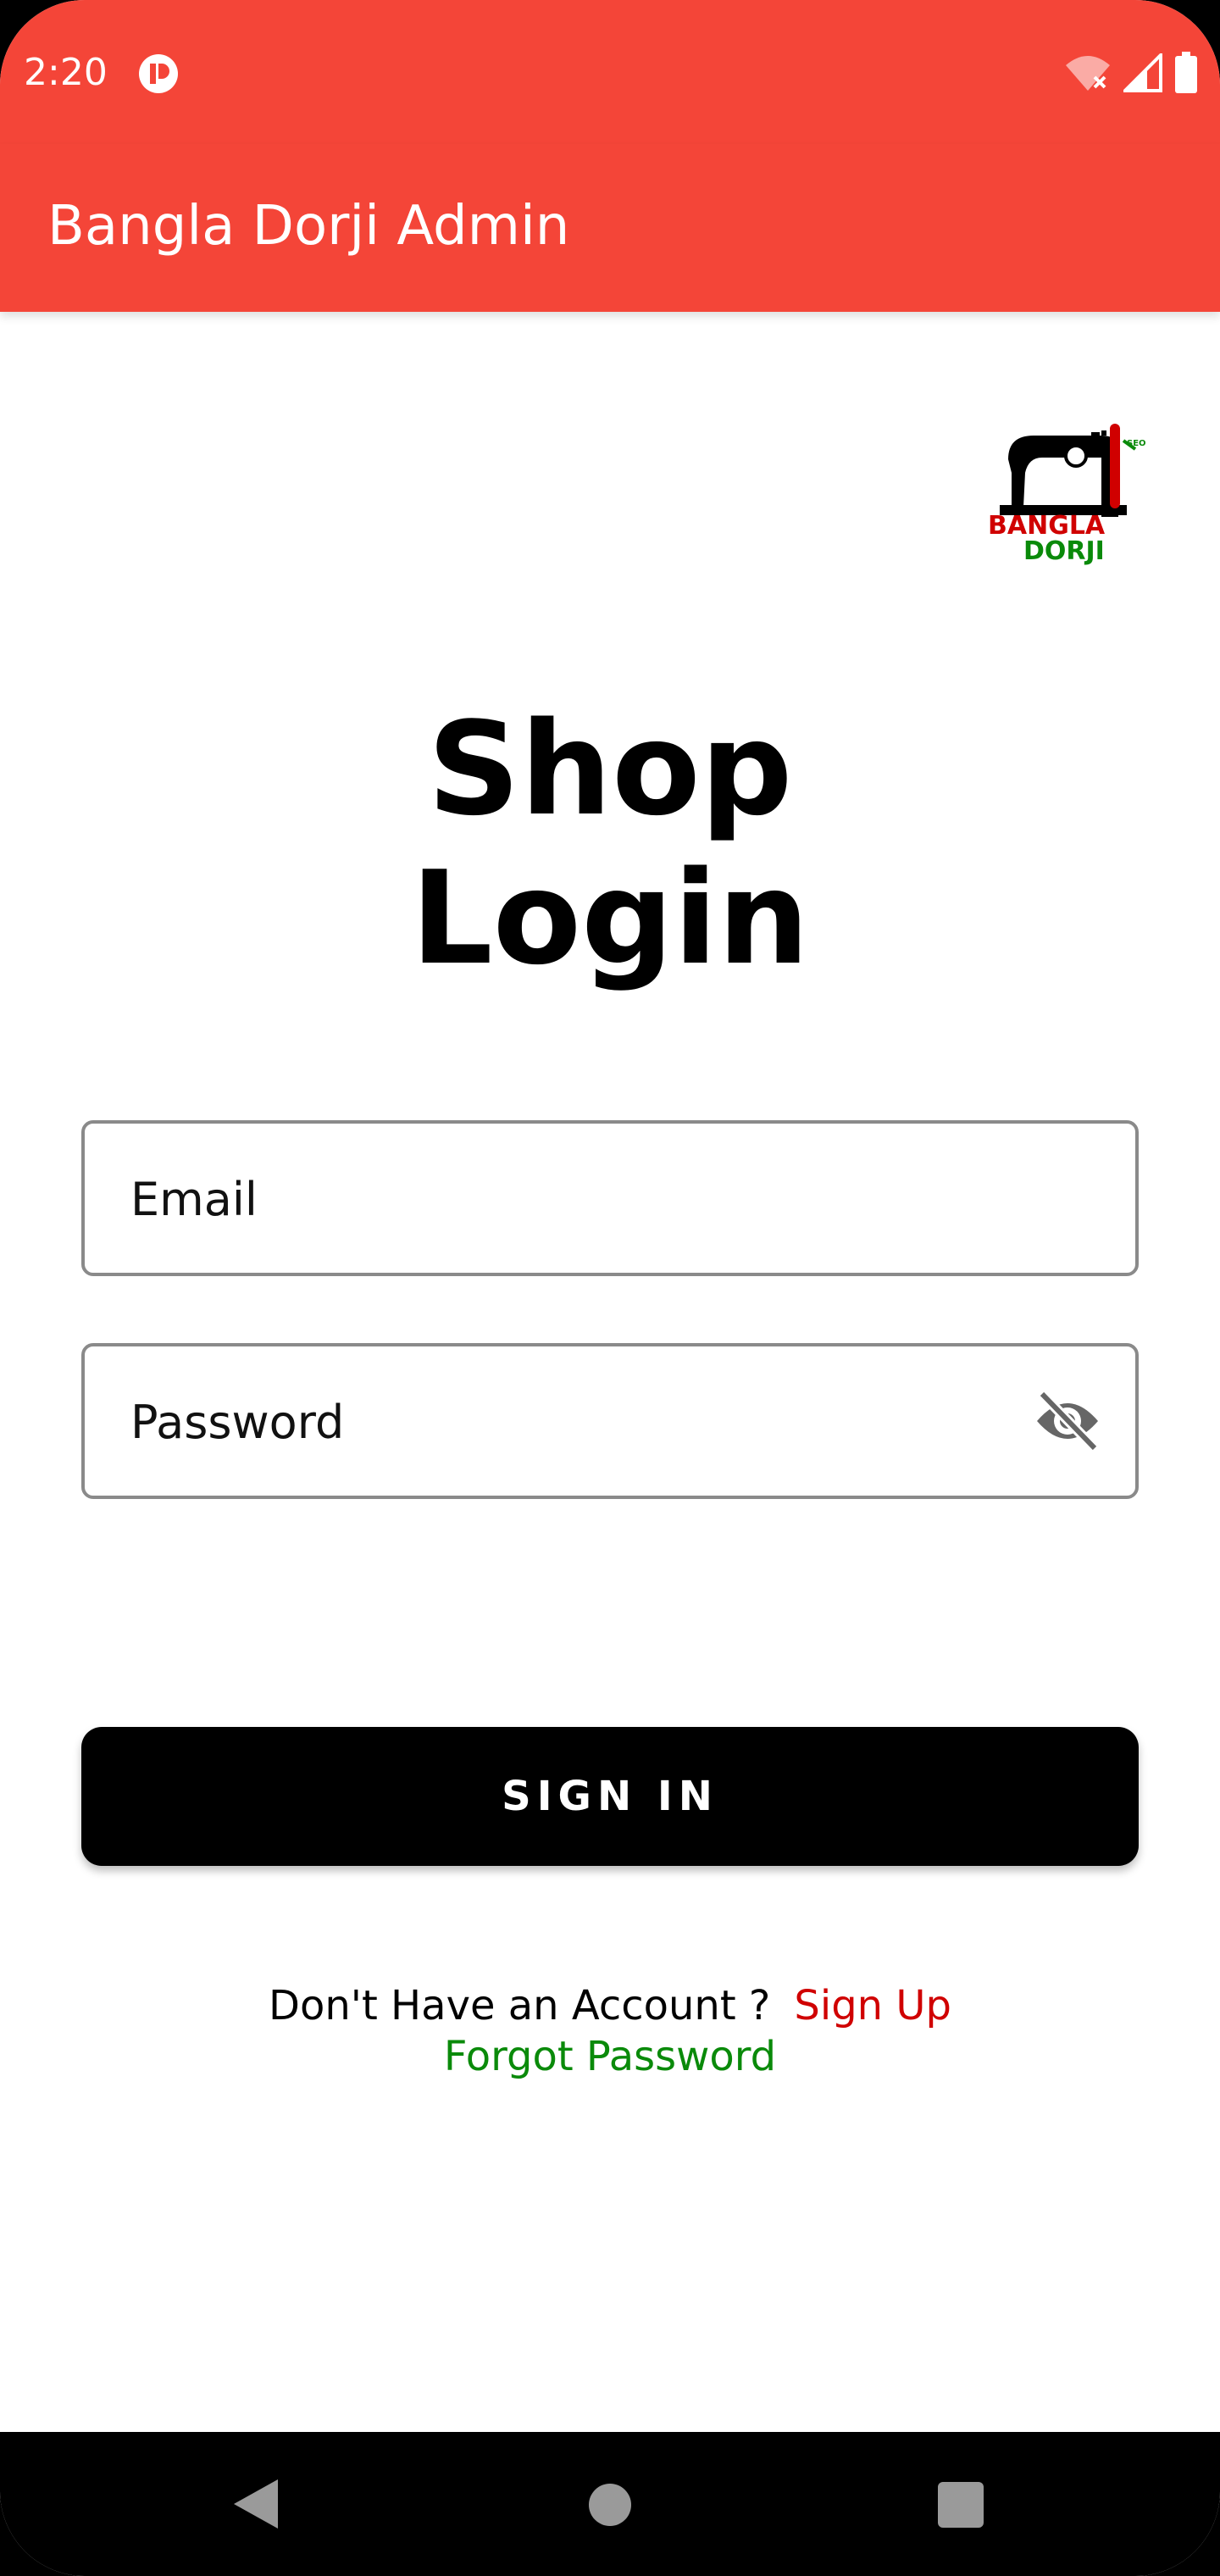  Describe the element at coordinates (1142, 72) in the screenshot. I see `signal-icon` at that location.